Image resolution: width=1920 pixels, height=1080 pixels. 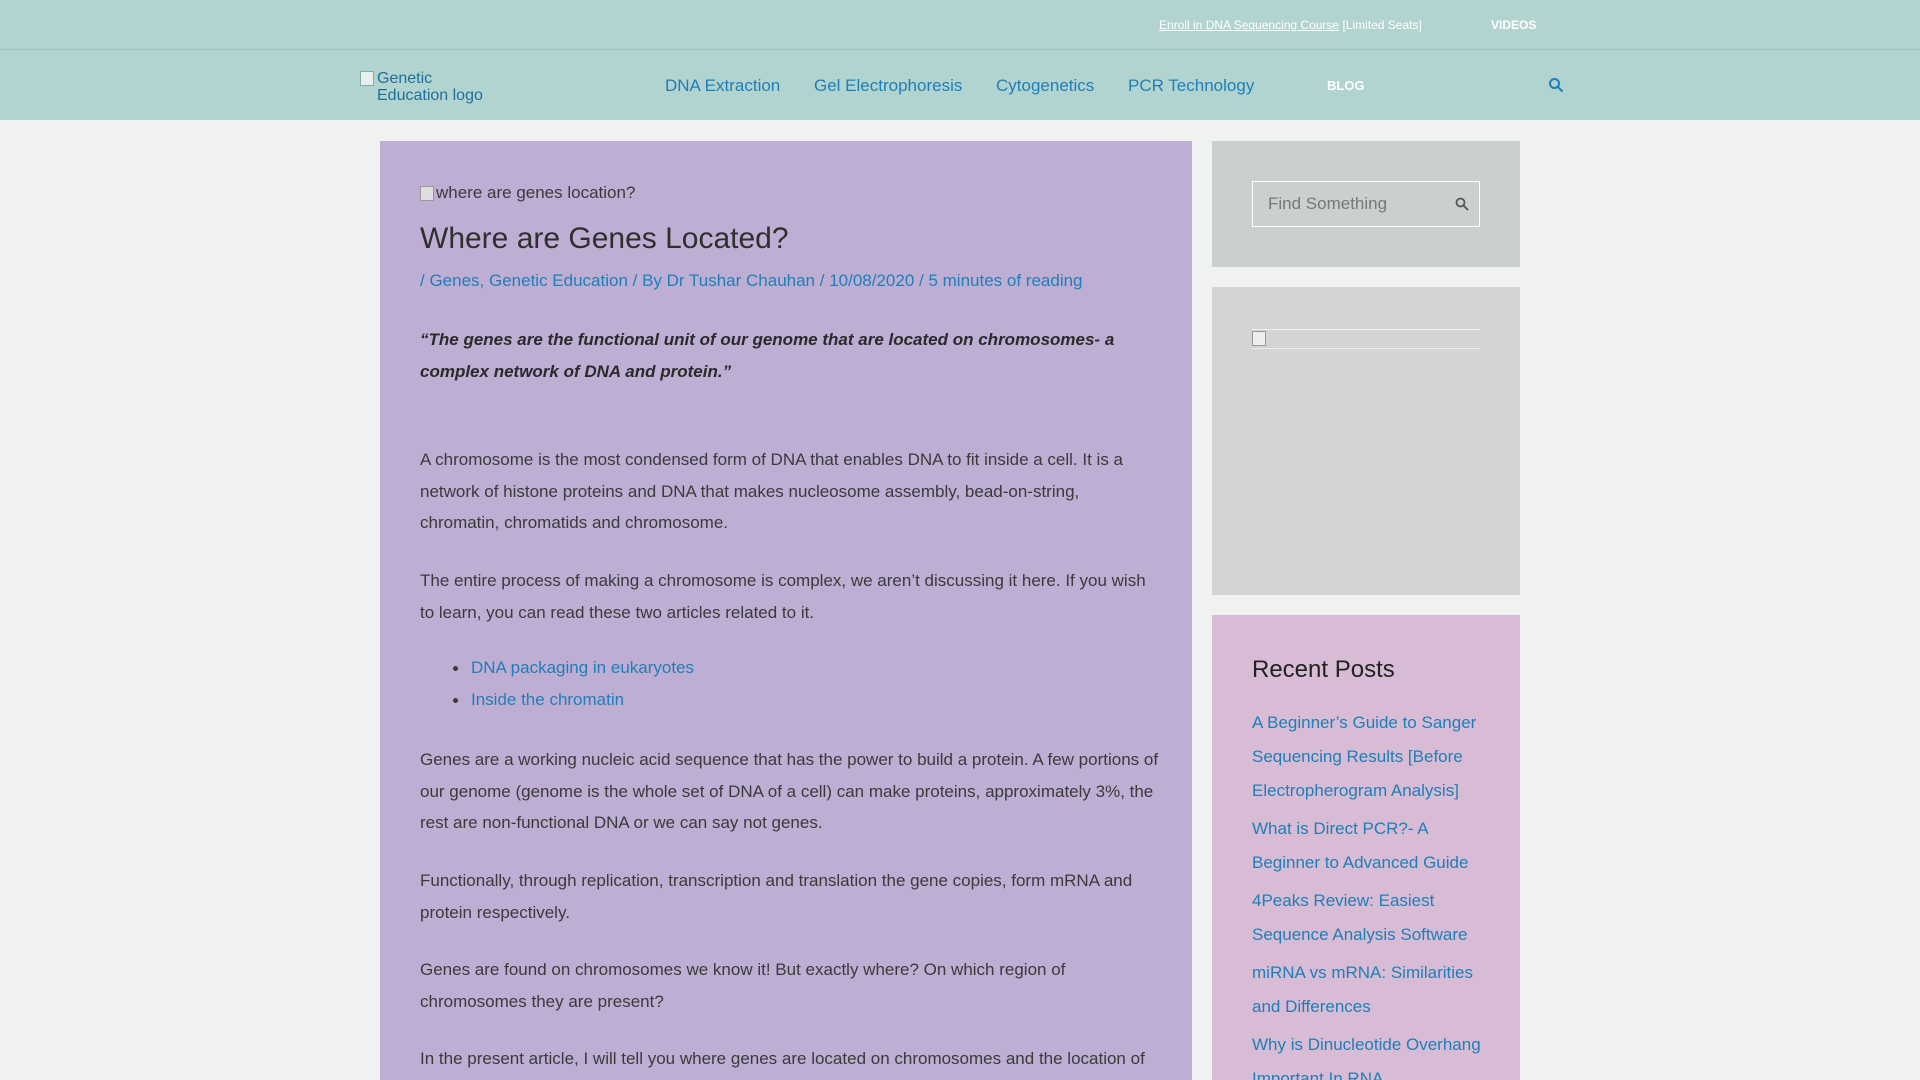 I want to click on search-widget, so click(x=1366, y=204).